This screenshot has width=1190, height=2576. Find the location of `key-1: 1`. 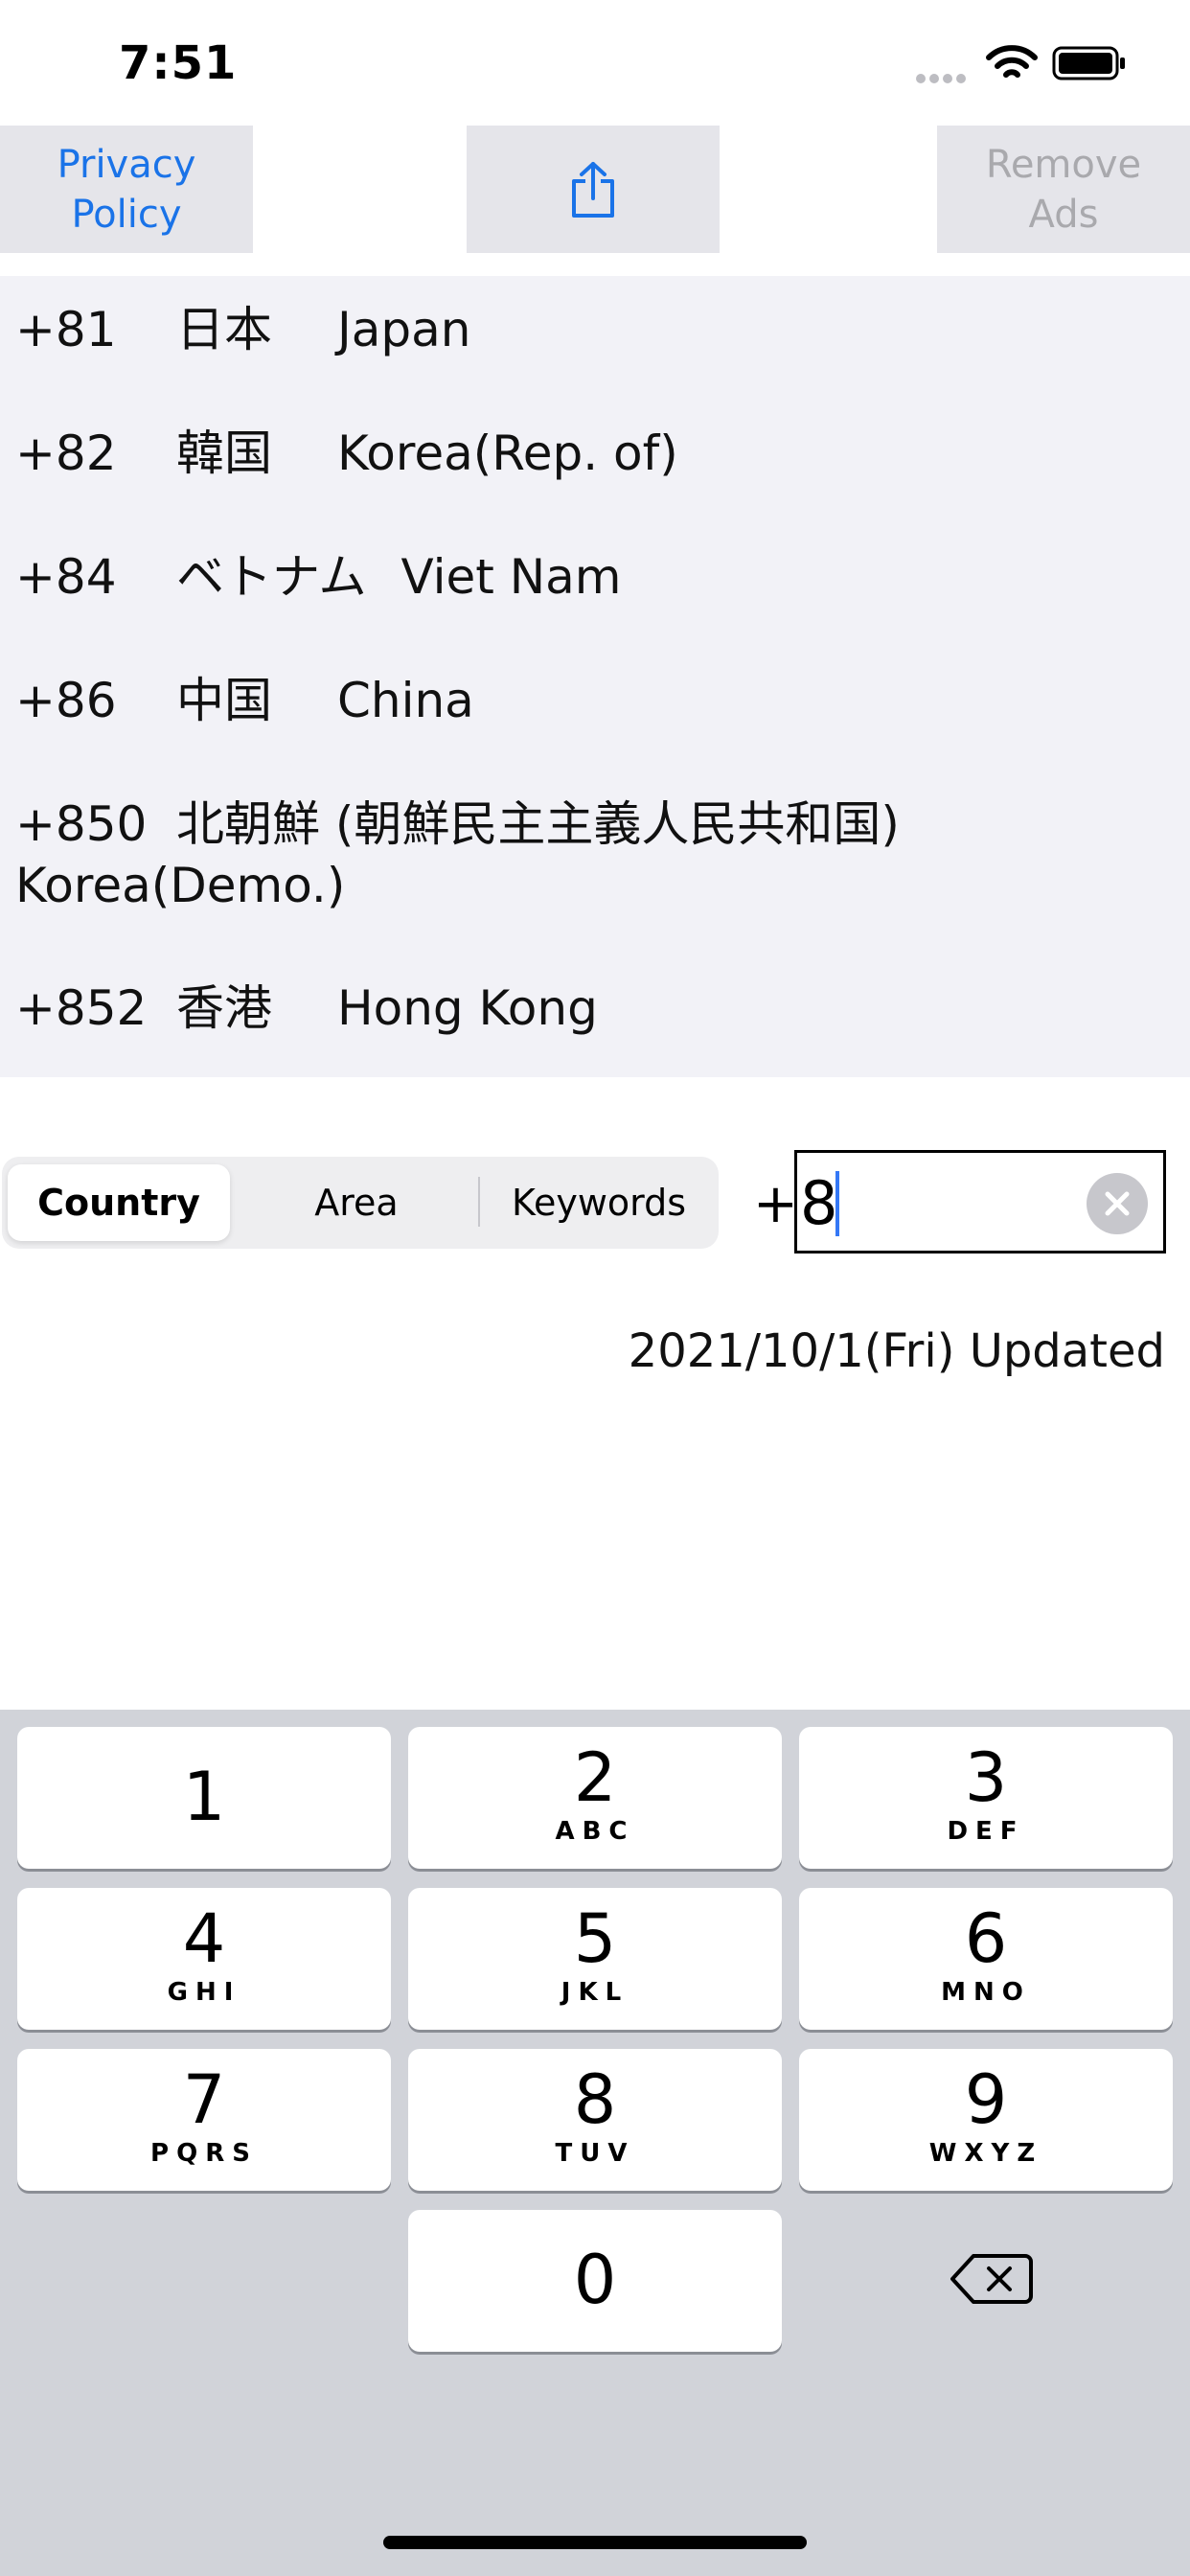

key-1: 1 is located at coordinates (204, 1798).